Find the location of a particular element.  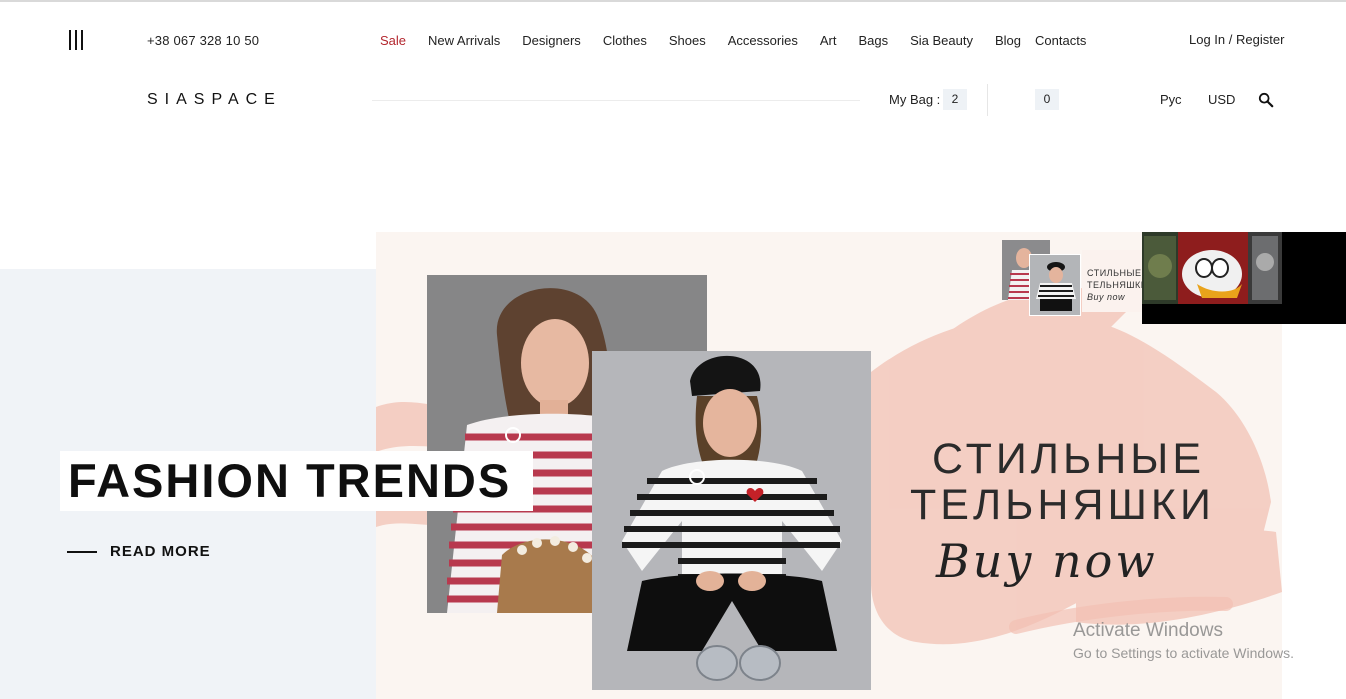

hero-title: FASHION TRENDS is located at coordinates (297, 481).